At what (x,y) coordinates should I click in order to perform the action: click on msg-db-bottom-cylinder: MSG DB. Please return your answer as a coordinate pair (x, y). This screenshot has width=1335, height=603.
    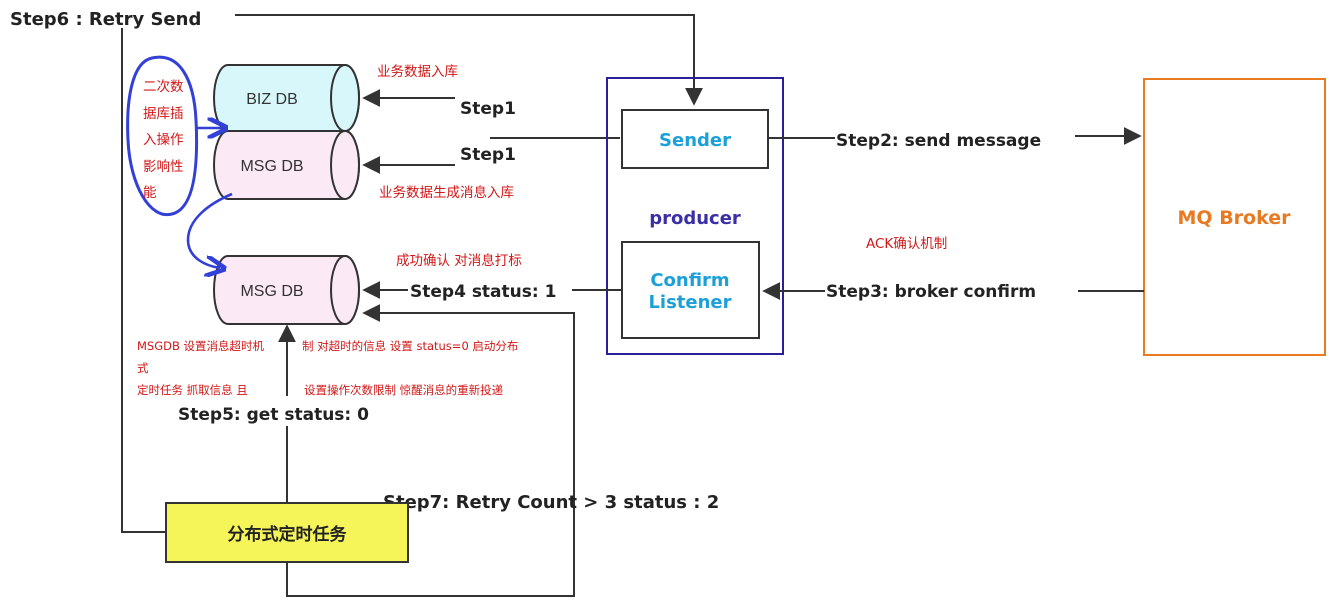
    Looking at the image, I should click on (286, 290).